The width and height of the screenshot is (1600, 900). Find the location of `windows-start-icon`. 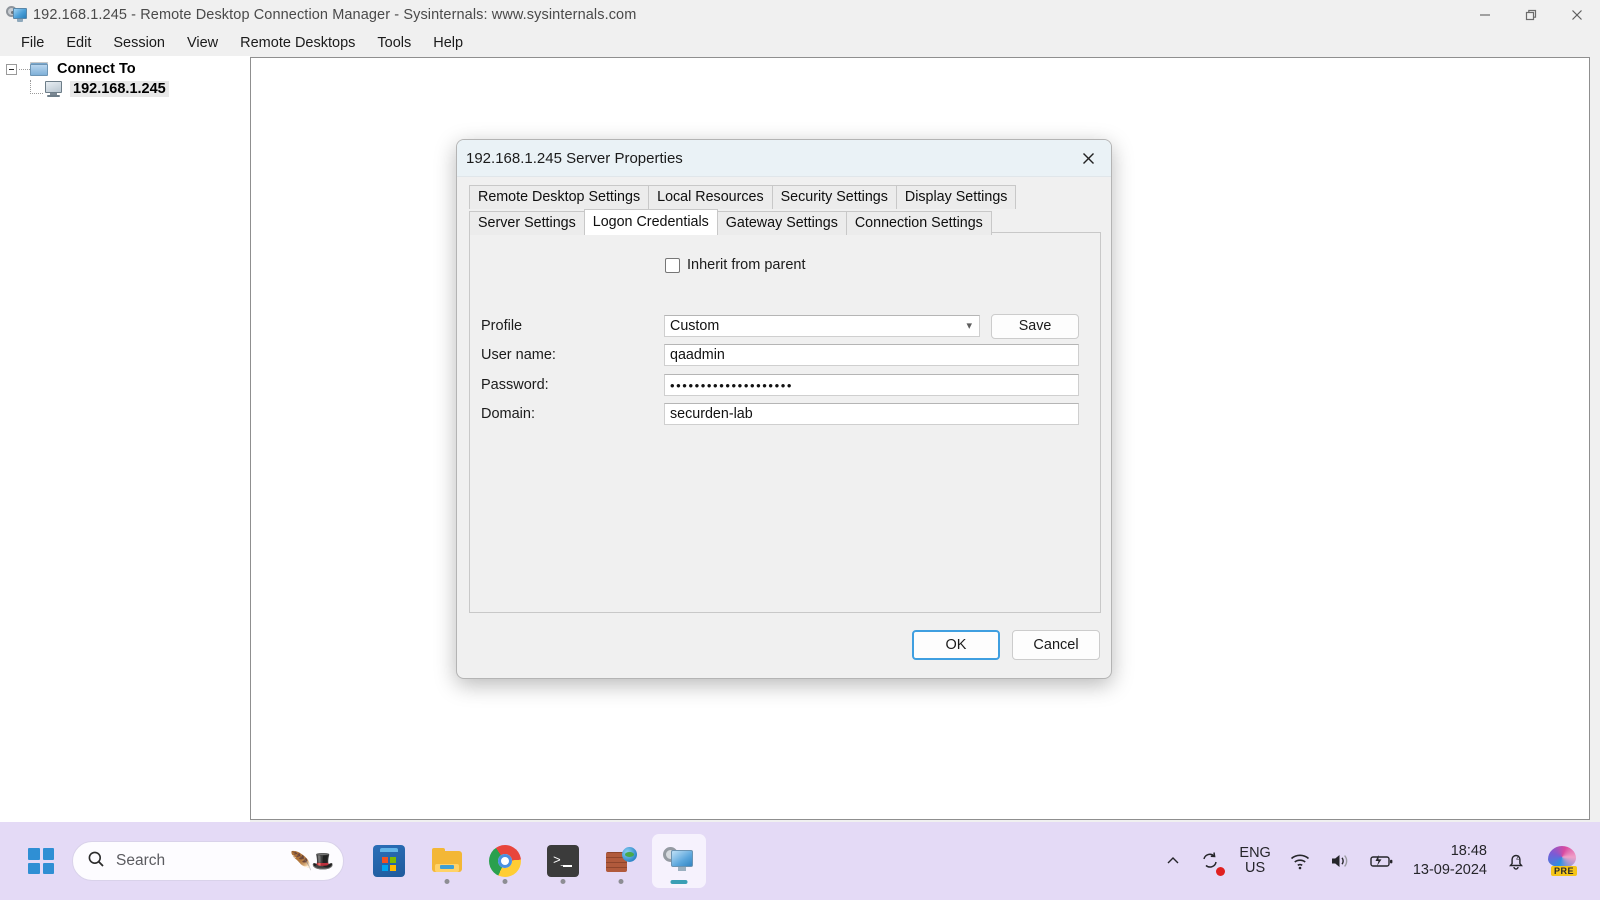

windows-start-icon is located at coordinates (41, 861).